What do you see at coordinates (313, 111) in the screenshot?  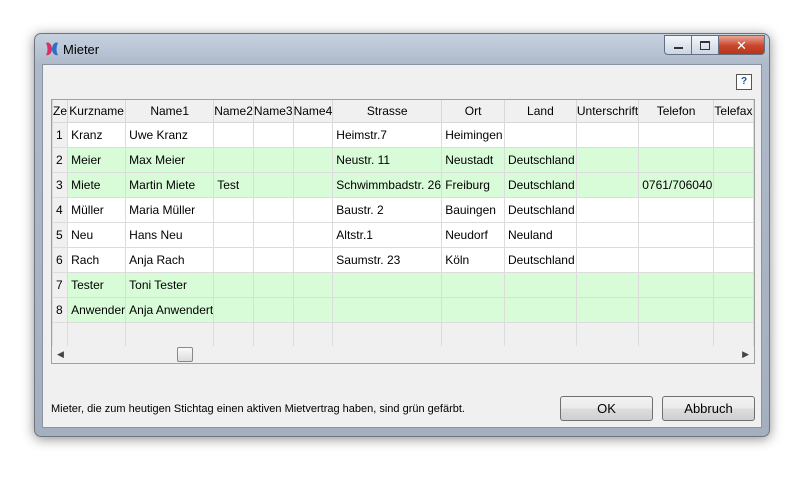 I see `column-header: Name4` at bounding box center [313, 111].